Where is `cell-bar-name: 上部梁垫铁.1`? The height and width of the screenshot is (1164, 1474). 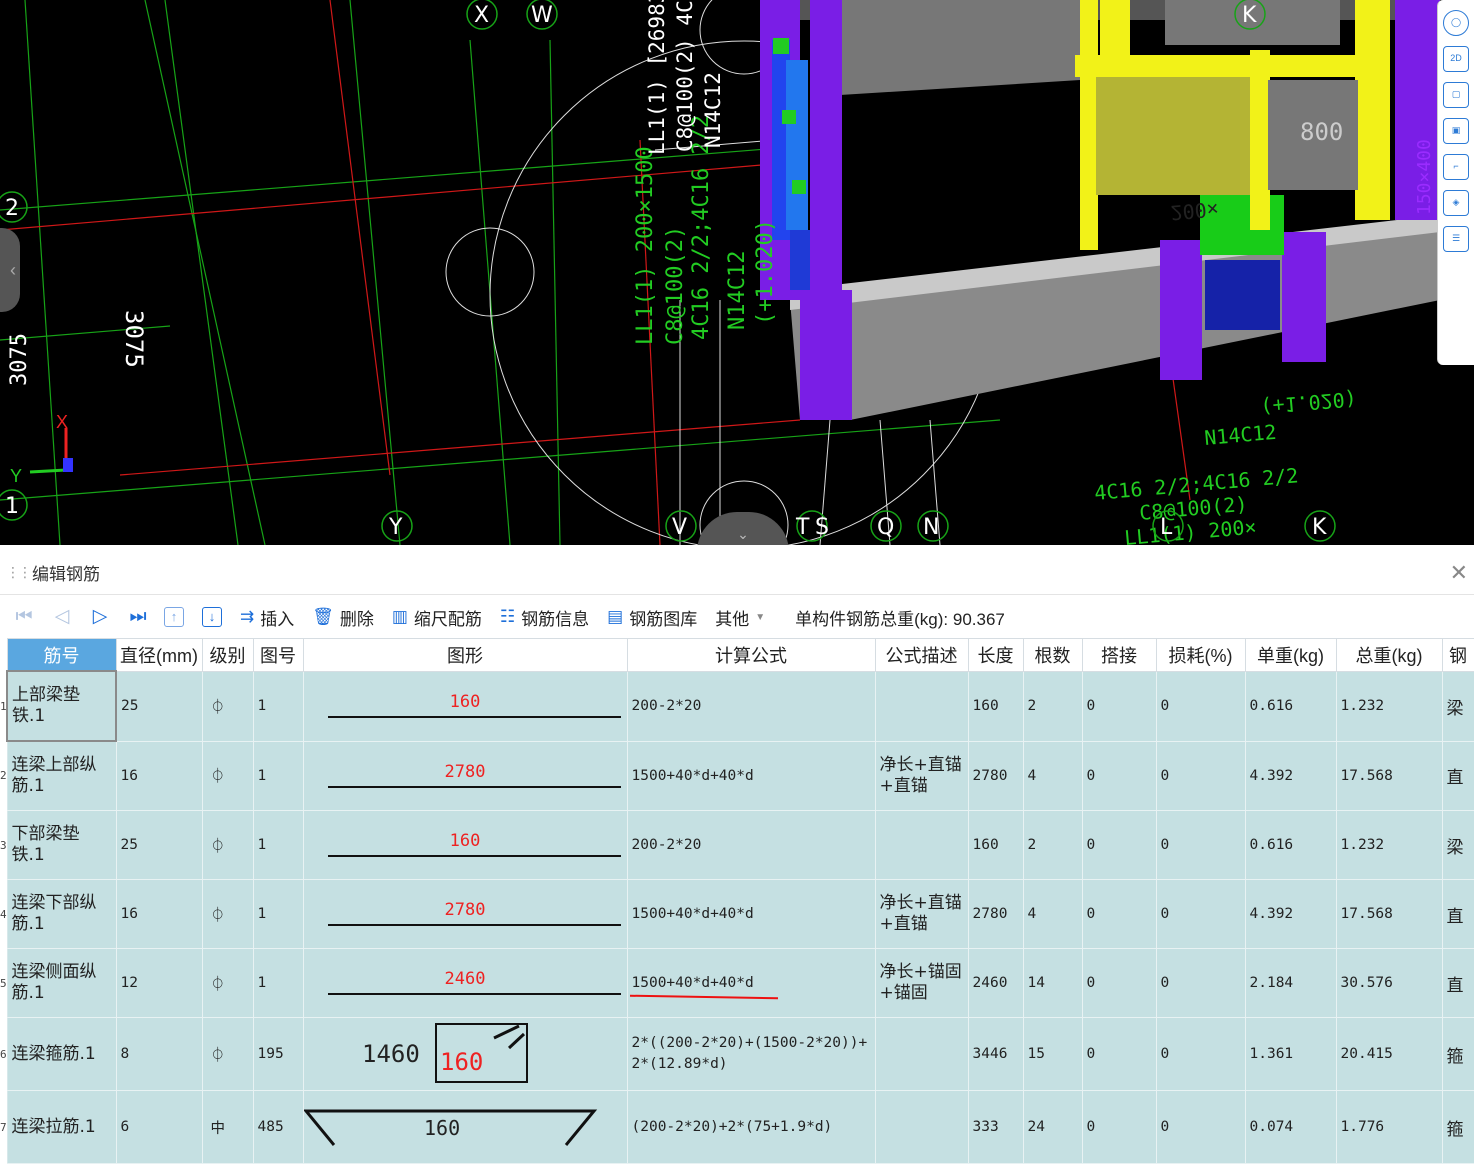
cell-bar-name: 上部梁垫铁.1 is located at coordinates (61, 706).